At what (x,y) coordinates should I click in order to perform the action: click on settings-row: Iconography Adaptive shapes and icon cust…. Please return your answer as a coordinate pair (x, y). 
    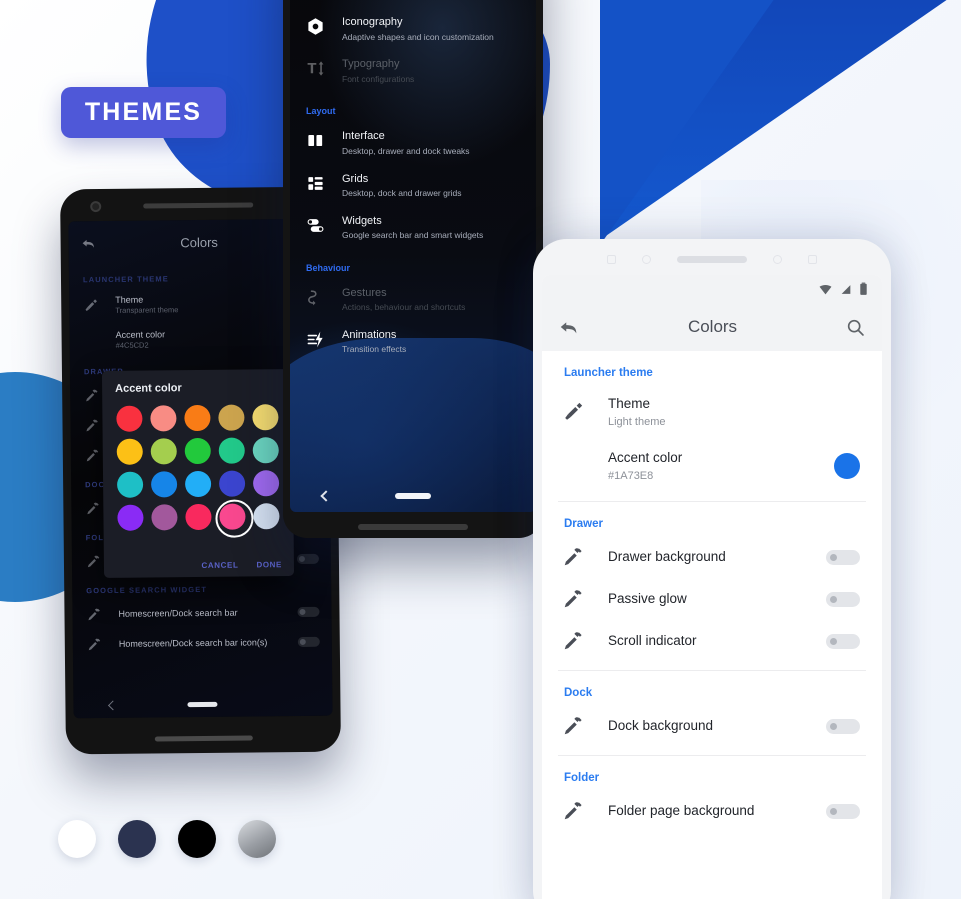
    Looking at the image, I should click on (413, 29).